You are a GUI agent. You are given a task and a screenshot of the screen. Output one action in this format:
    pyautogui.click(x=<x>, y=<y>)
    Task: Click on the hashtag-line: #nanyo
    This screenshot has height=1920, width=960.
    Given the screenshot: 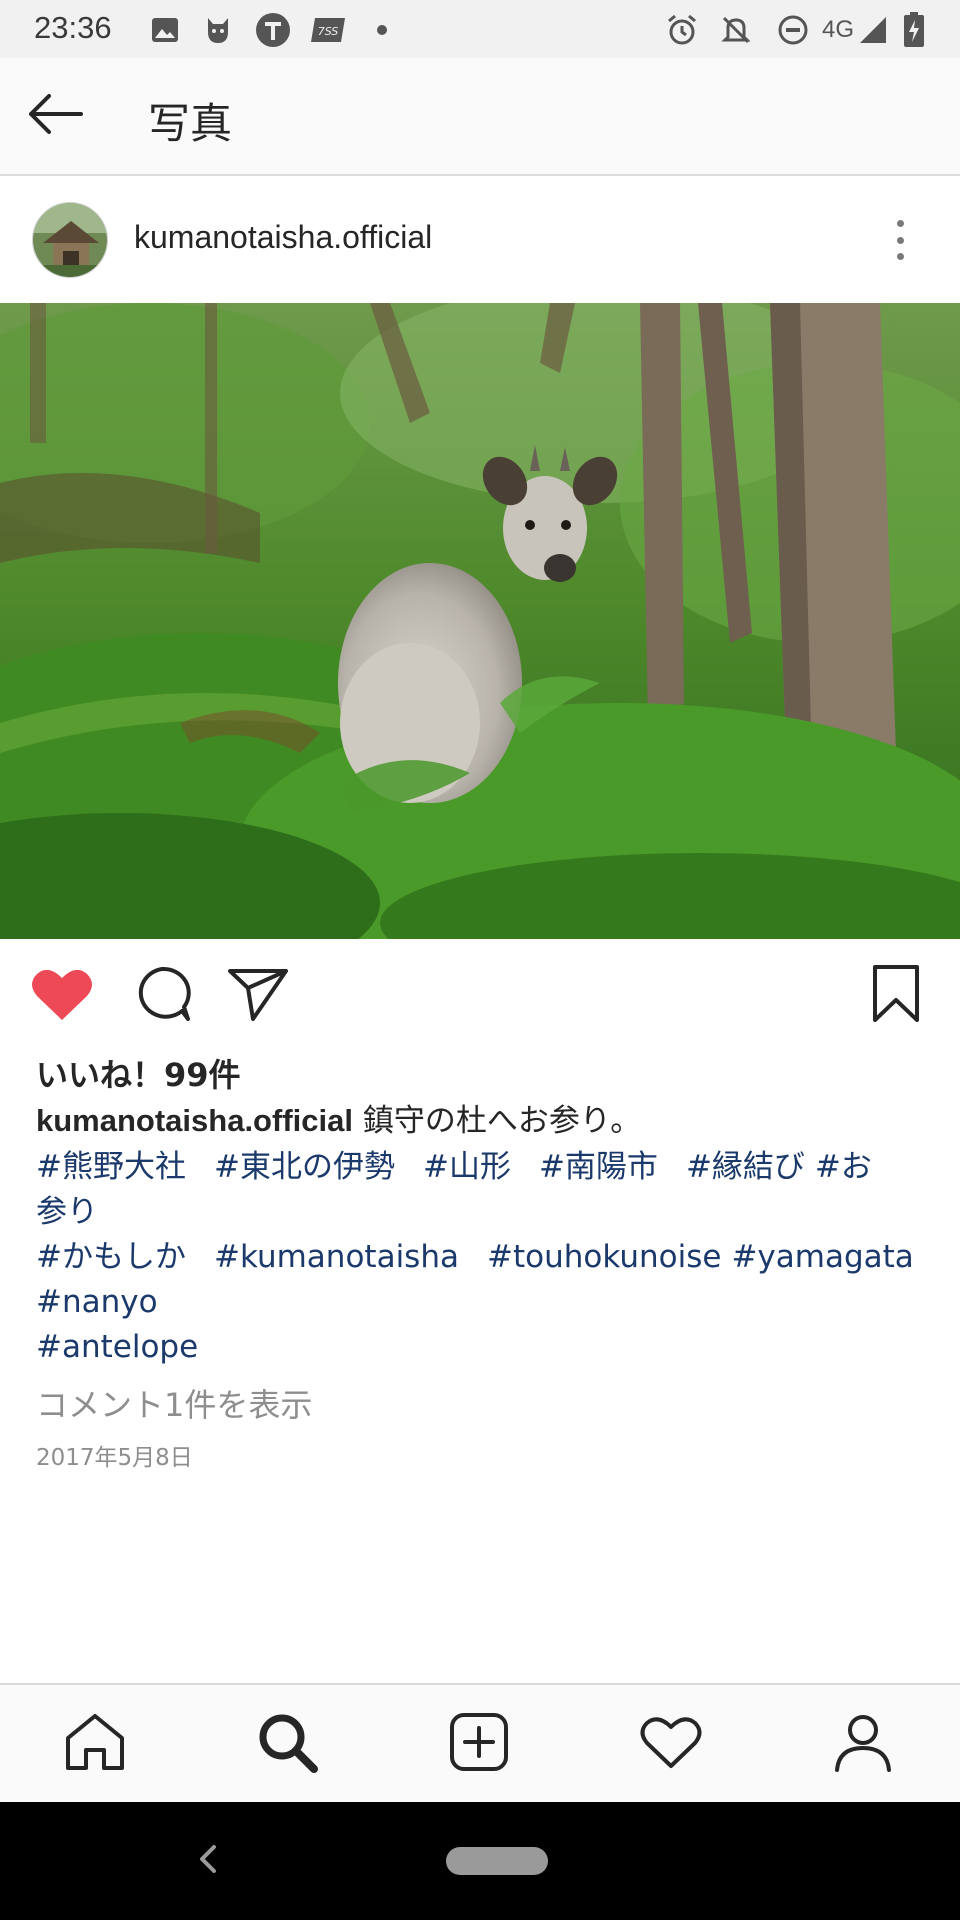 What is the action you would take?
    pyautogui.click(x=481, y=1302)
    